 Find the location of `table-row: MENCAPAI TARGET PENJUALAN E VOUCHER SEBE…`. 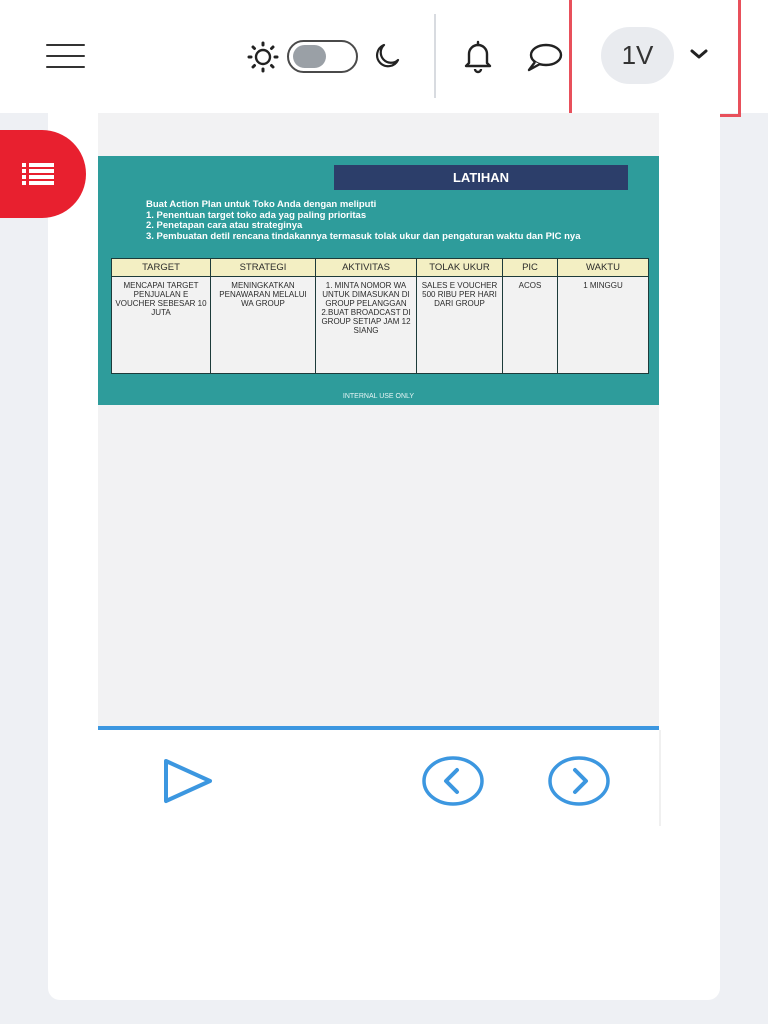

table-row: MENCAPAI TARGET PENJUALAN E VOUCHER SEBE… is located at coordinates (380, 325).